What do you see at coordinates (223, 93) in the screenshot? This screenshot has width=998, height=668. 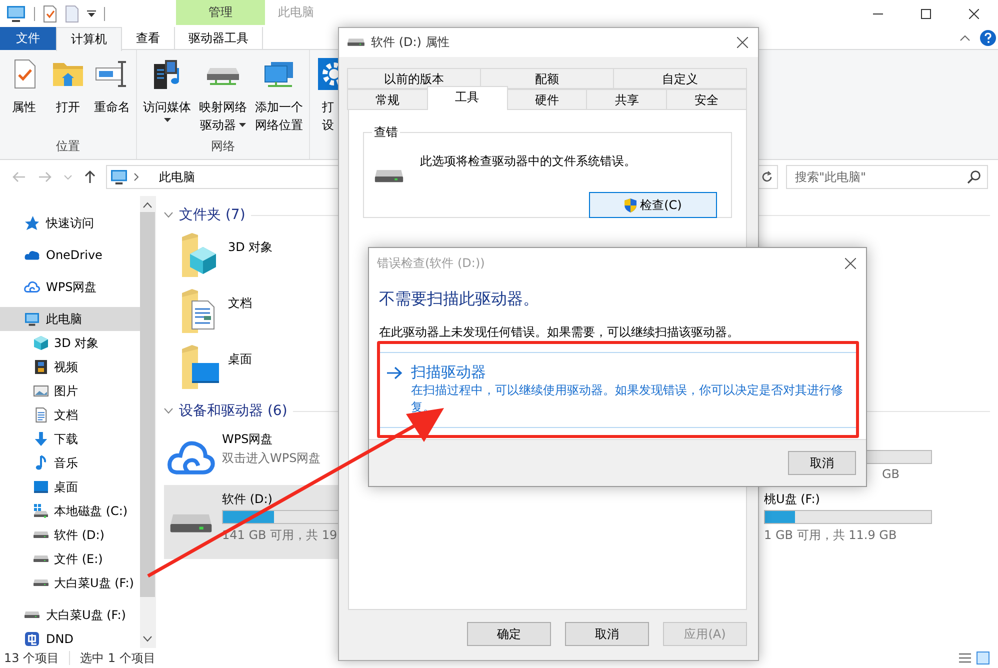 I see `ribbon-command: 映射网络 驱动器` at bounding box center [223, 93].